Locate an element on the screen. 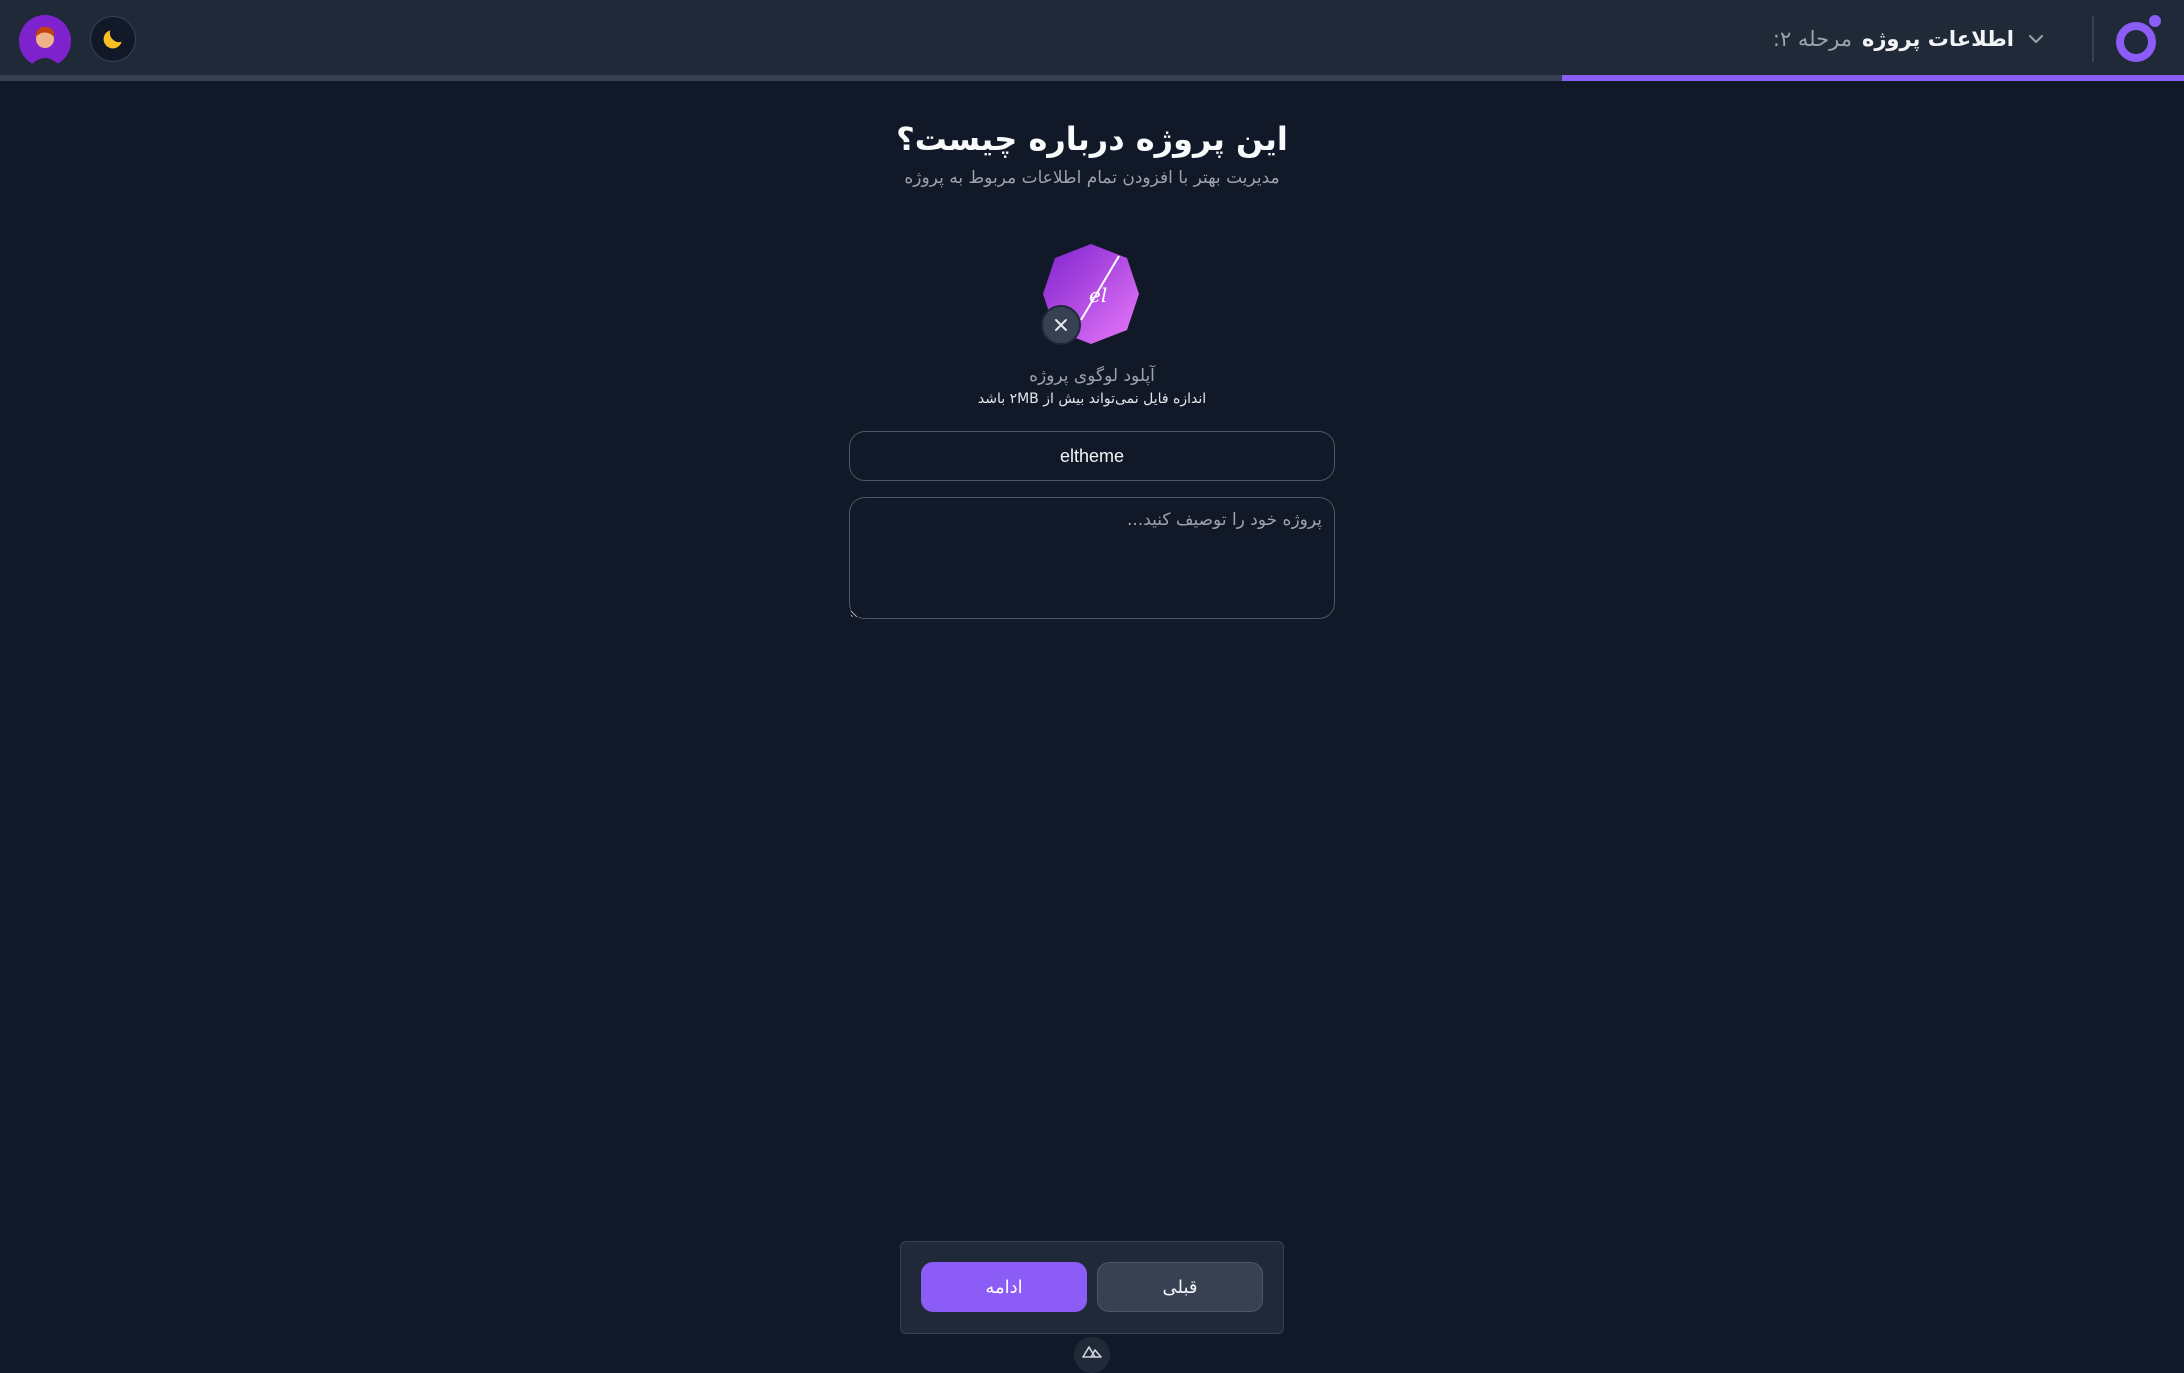 The image size is (2184, 1373). progress-bar is located at coordinates (1092, 78).